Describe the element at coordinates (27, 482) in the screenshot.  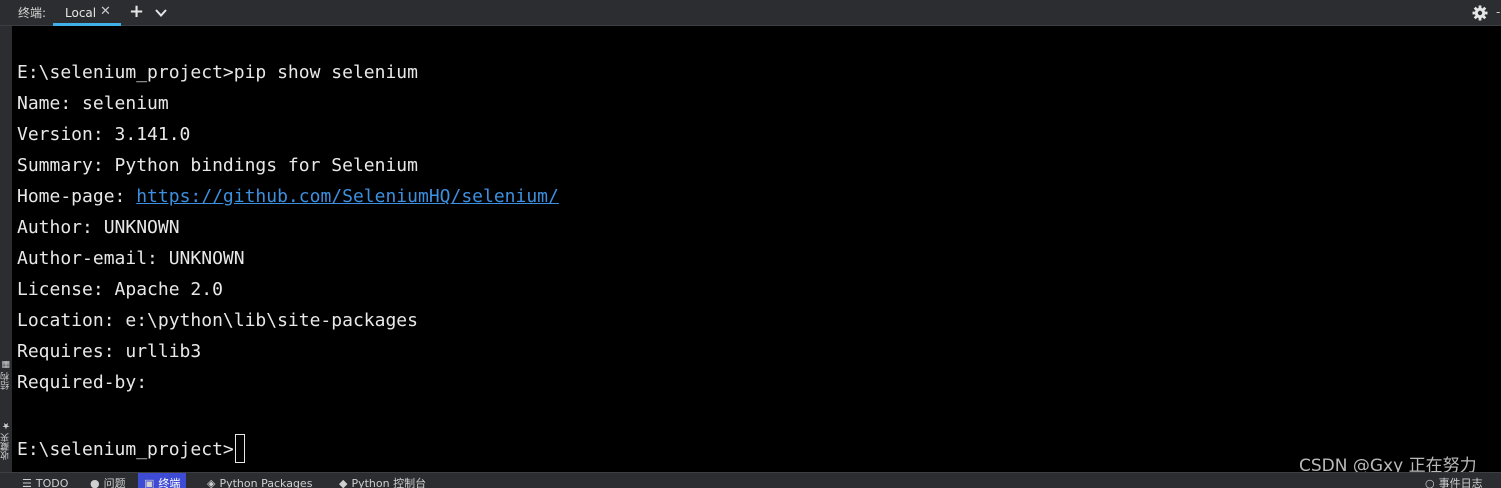
I see `list-icon: ☰` at that location.